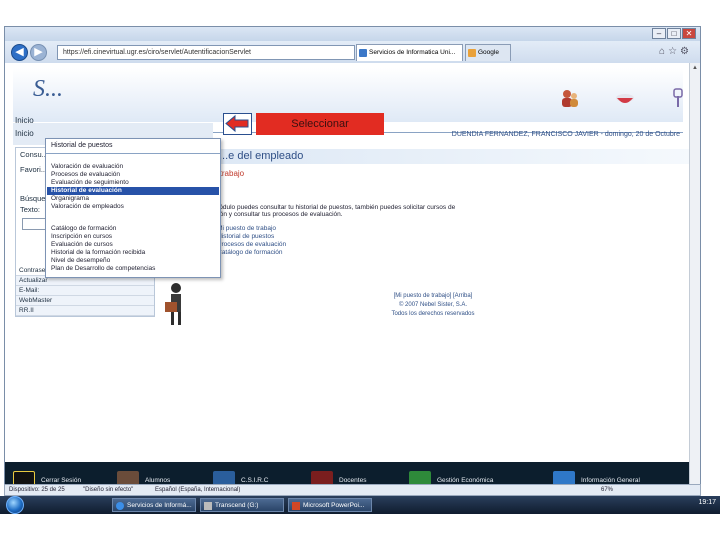 The image size is (720, 540). Describe the element at coordinates (610, 480) in the screenshot. I see `nav-label: Información General` at that location.